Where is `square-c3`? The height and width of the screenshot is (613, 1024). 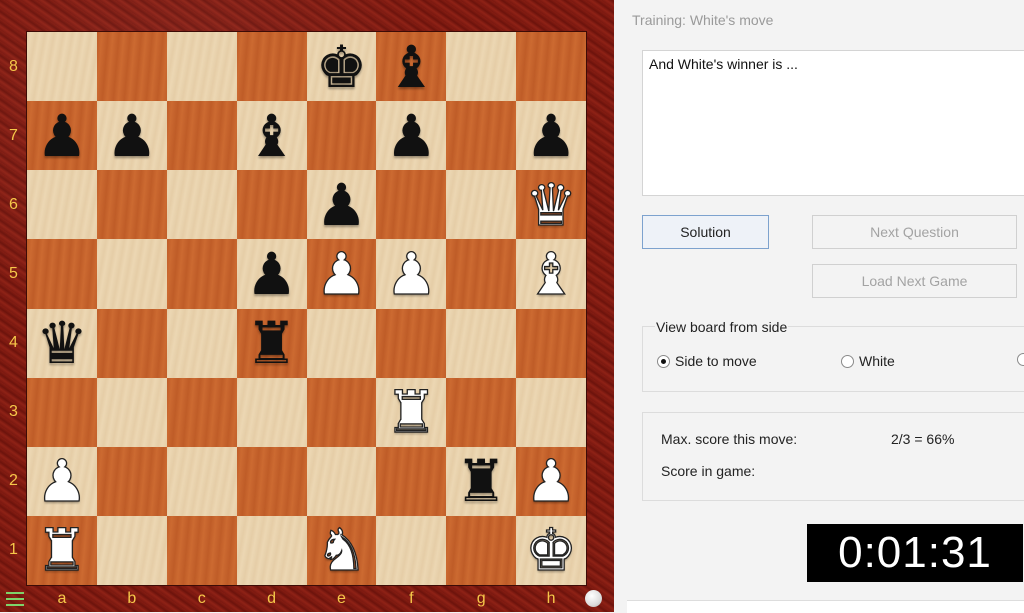 square-c3 is located at coordinates (201, 412).